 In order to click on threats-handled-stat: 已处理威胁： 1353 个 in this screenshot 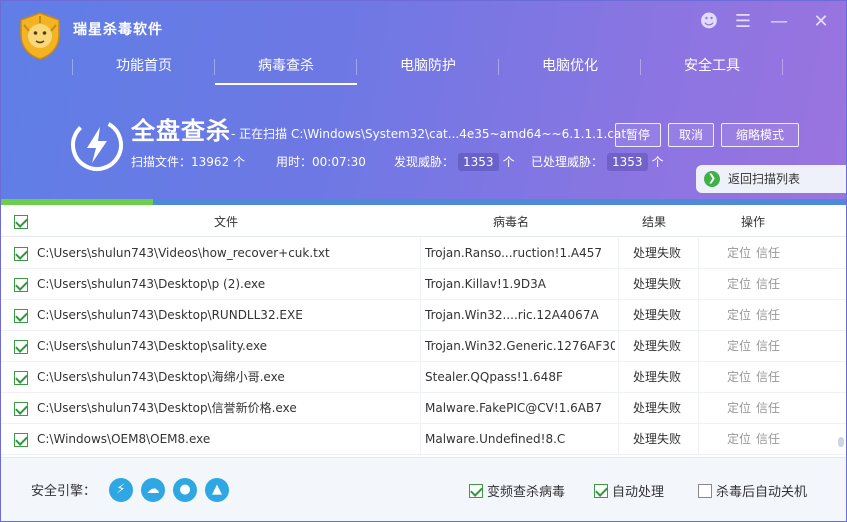, I will do `click(597, 162)`.